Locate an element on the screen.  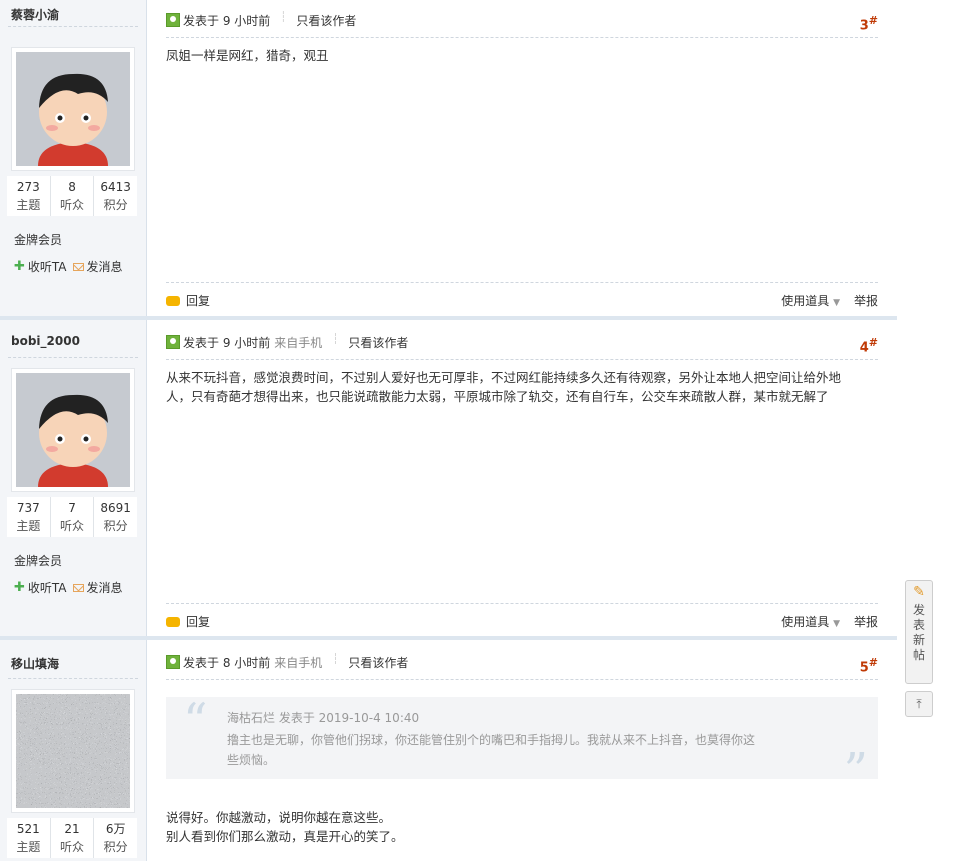
floor-number: 5# is located at coordinates (869, 665).